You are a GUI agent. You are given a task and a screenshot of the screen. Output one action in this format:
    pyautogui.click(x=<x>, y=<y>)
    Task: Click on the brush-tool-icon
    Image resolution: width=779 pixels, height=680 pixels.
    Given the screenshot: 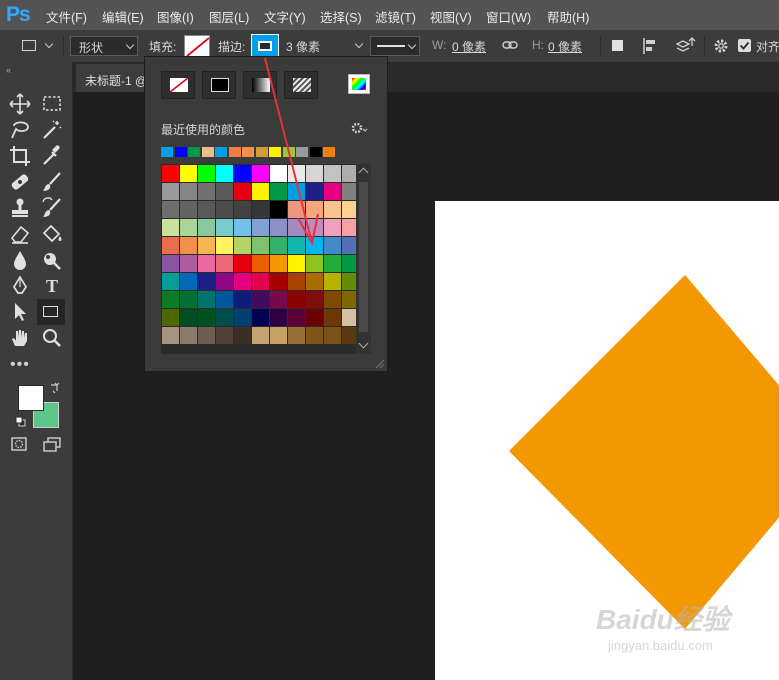 What is the action you would take?
    pyautogui.click(x=52, y=182)
    